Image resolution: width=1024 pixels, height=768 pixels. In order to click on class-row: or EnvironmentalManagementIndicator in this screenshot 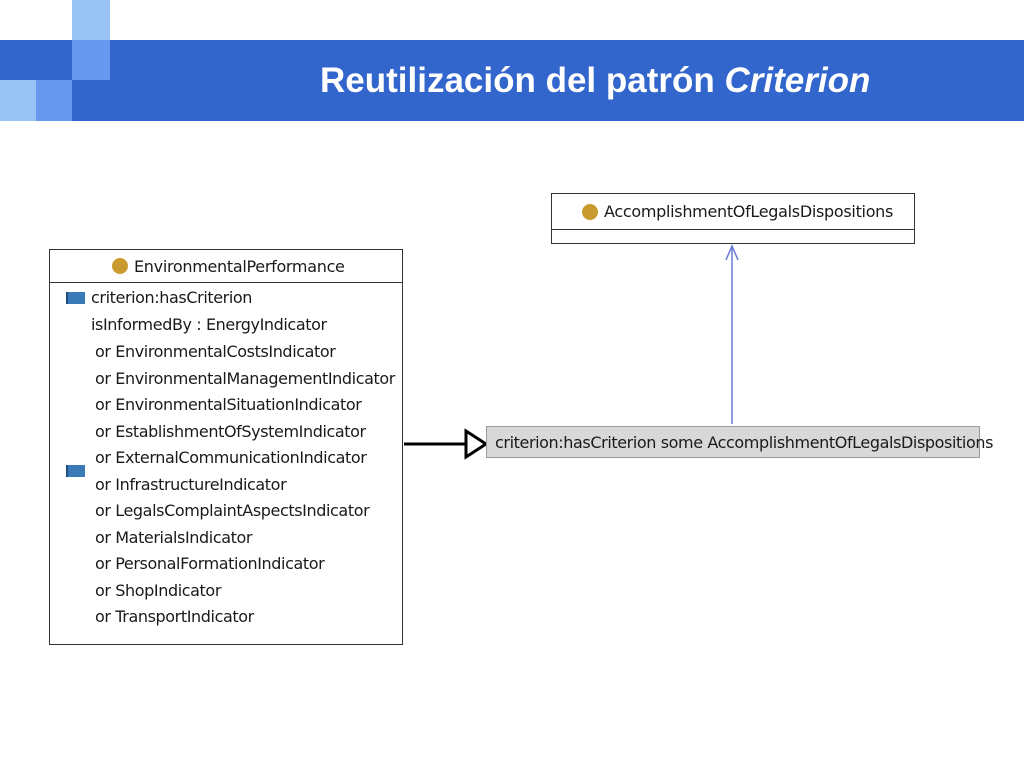, I will do `click(245, 378)`.